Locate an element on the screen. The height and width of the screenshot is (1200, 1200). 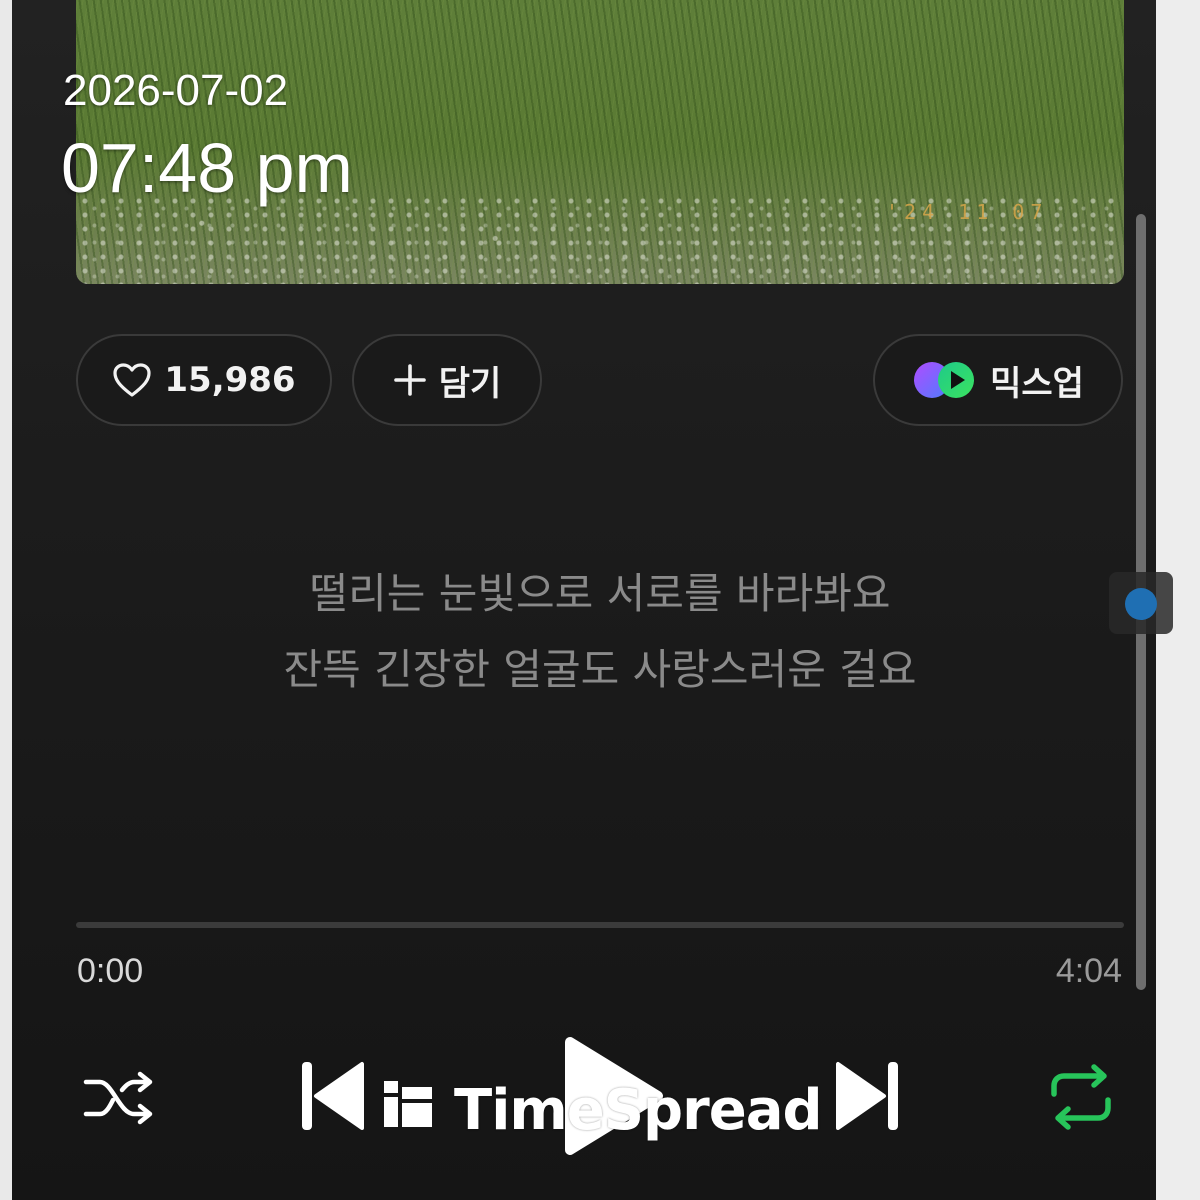
add-to-playlist-button: 담기 is located at coordinates (447, 380).